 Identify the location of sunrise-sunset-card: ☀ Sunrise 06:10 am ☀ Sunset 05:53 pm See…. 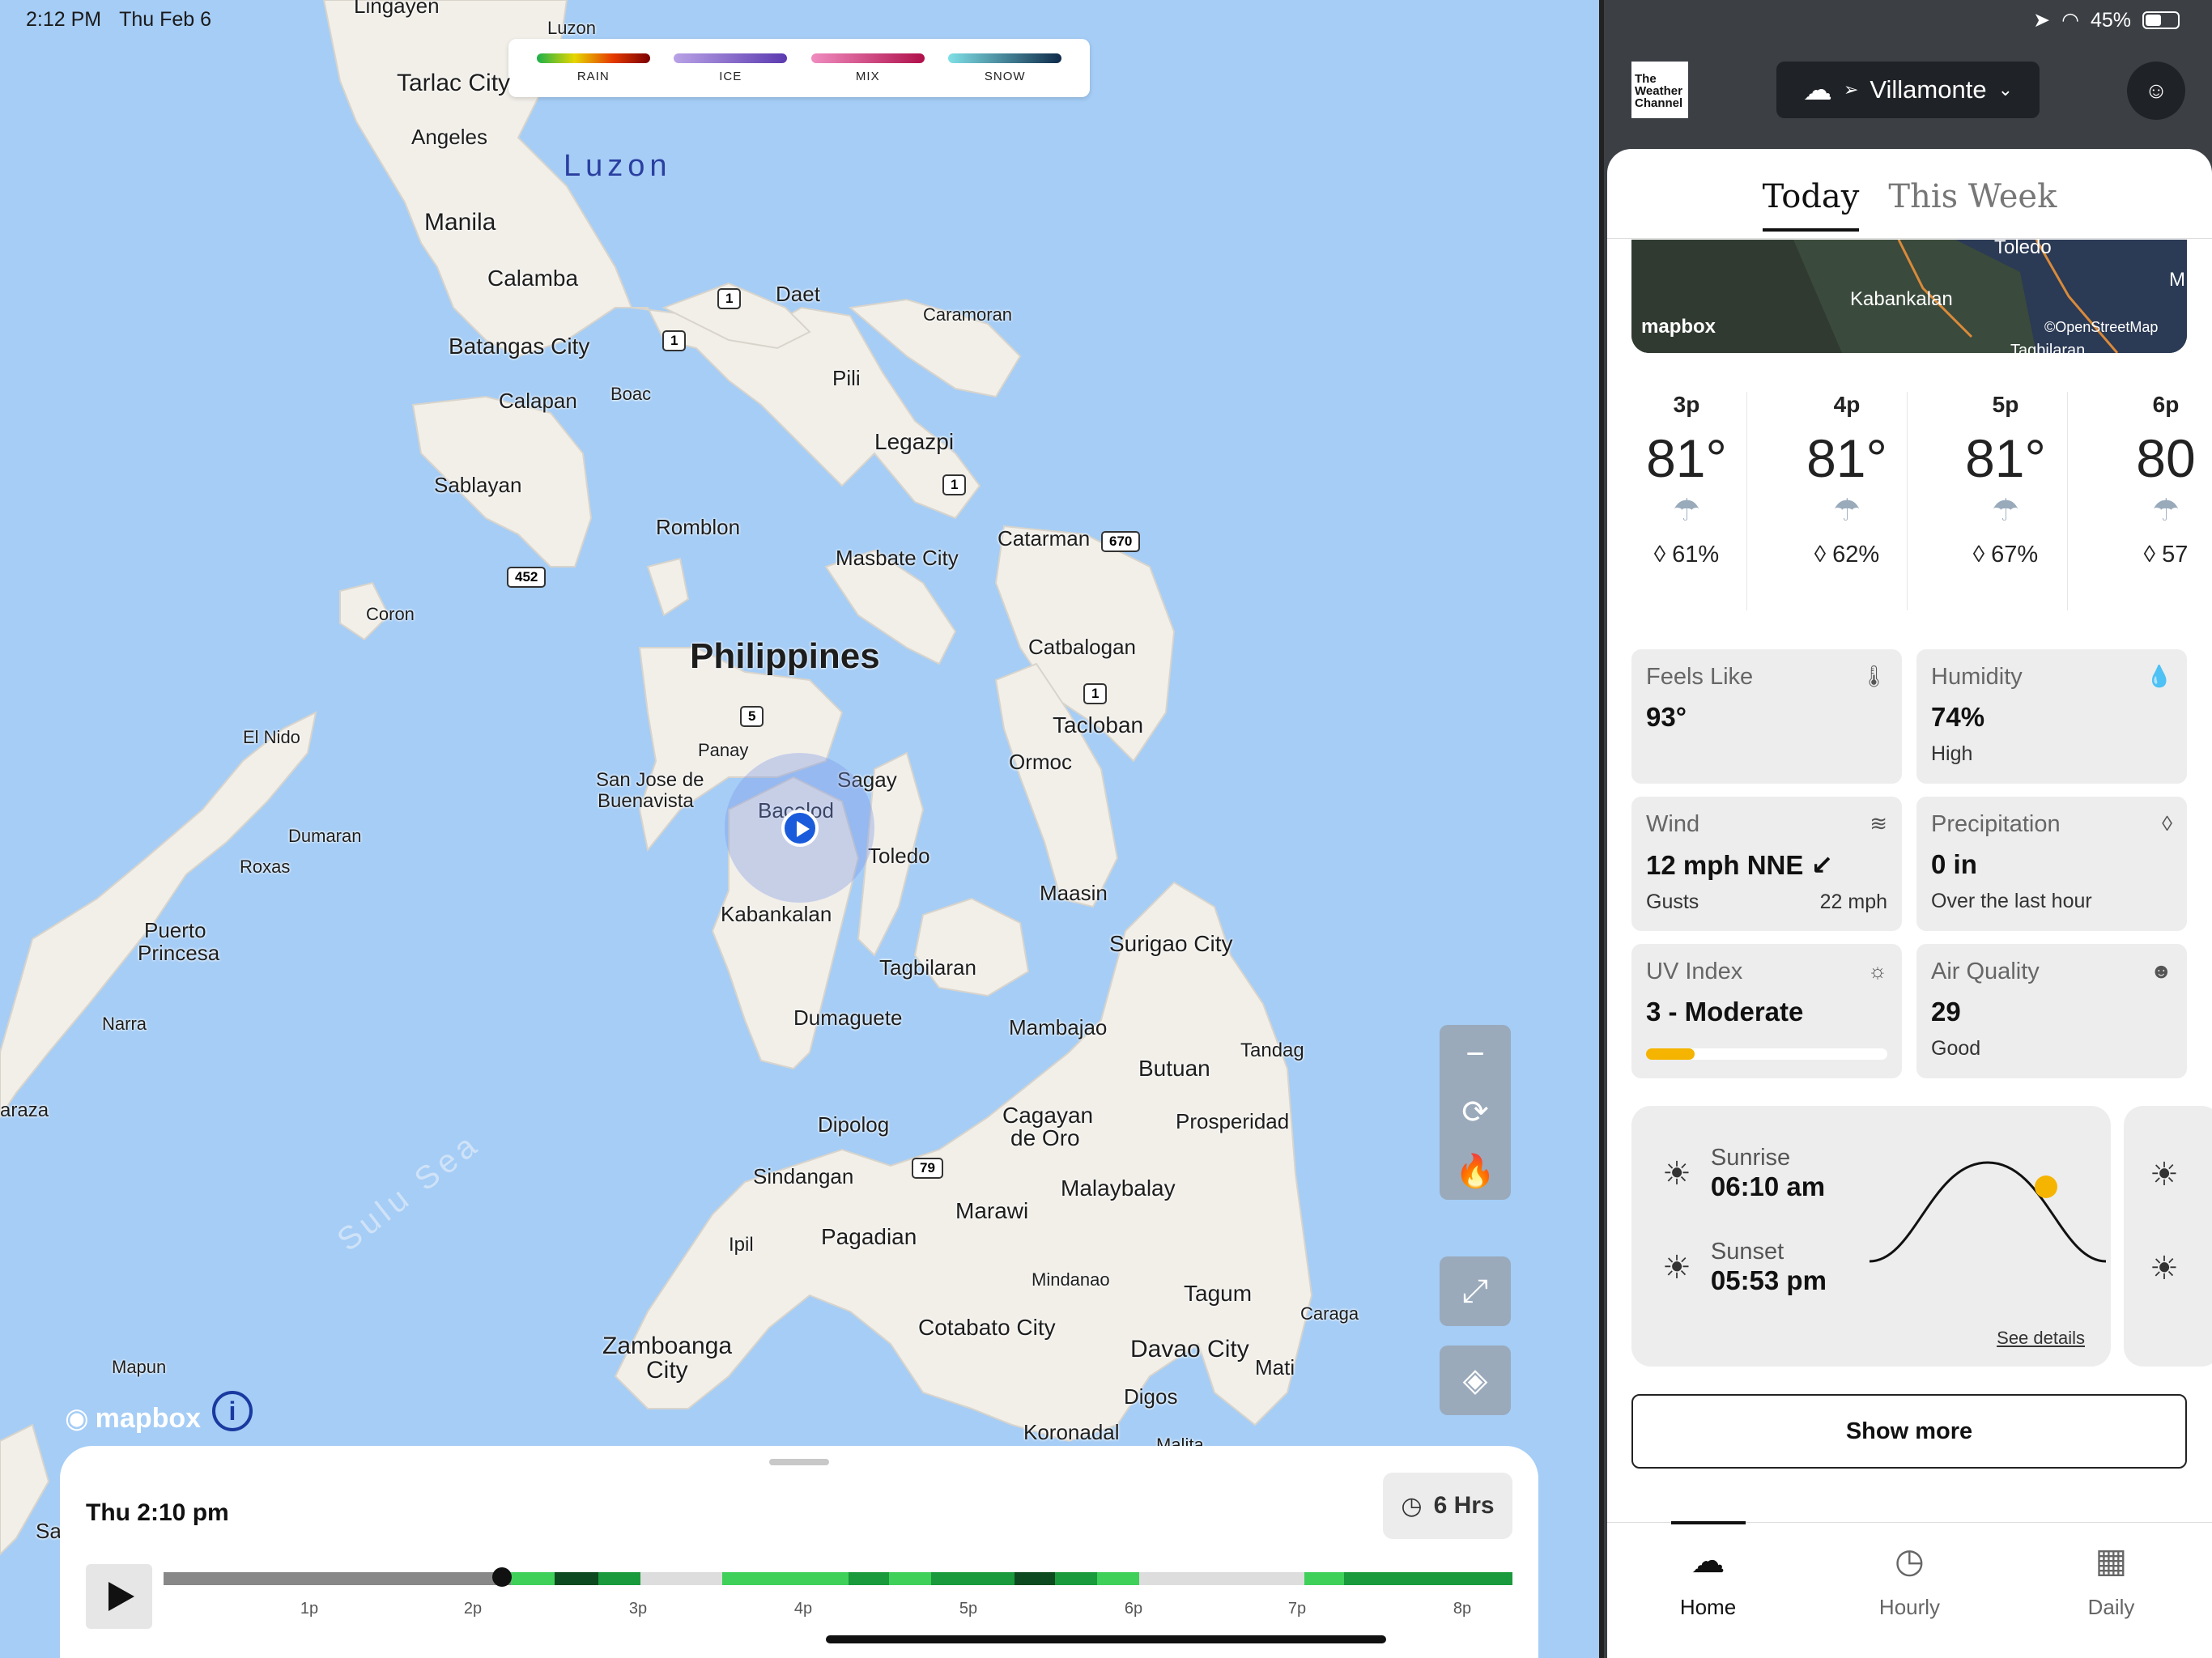
(1871, 1236).